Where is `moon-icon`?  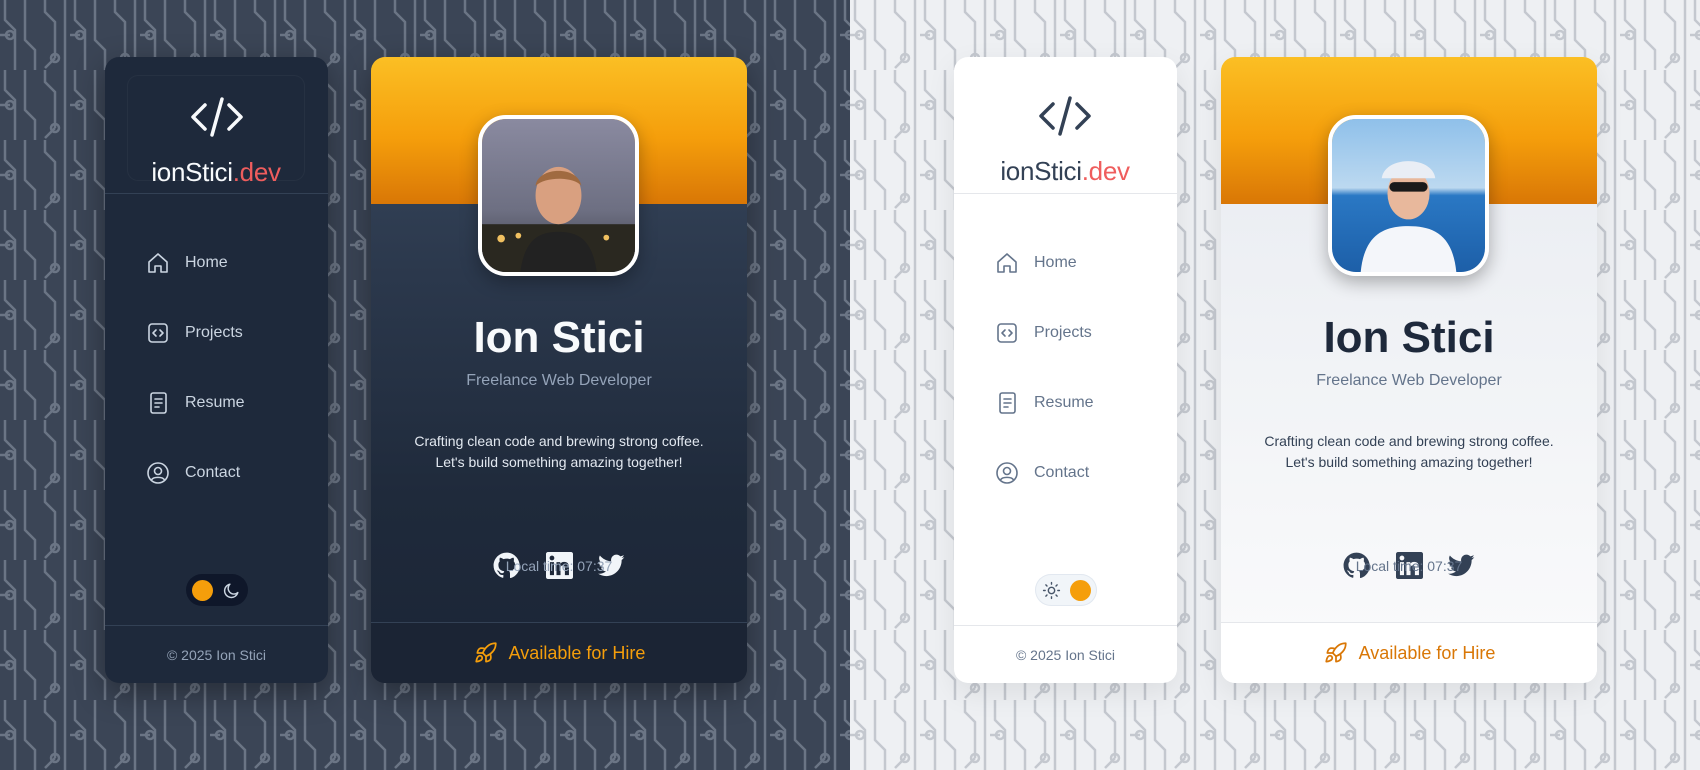
moon-icon is located at coordinates (231, 591).